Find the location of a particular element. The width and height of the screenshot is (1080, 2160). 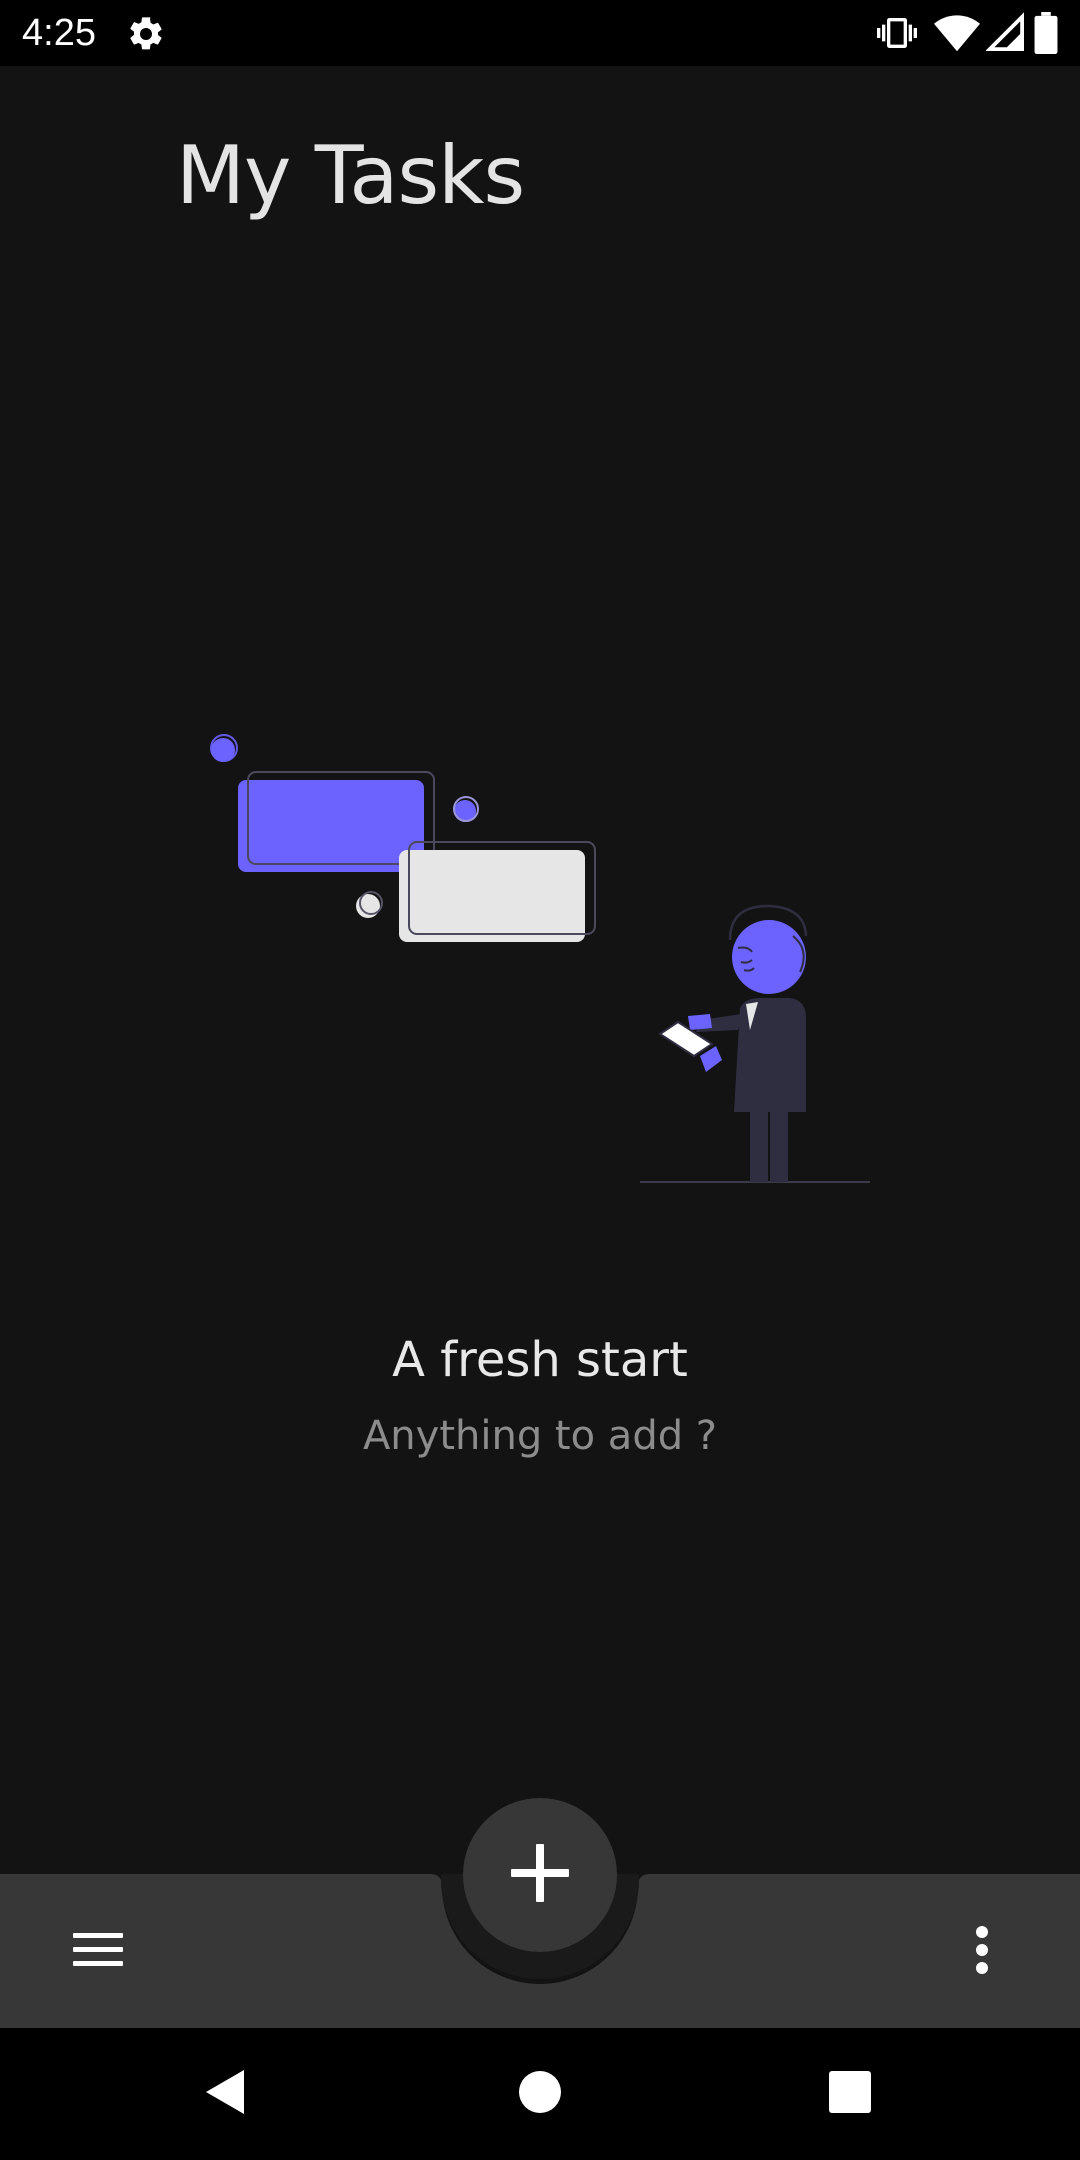

home-button is located at coordinates (540, 2094).